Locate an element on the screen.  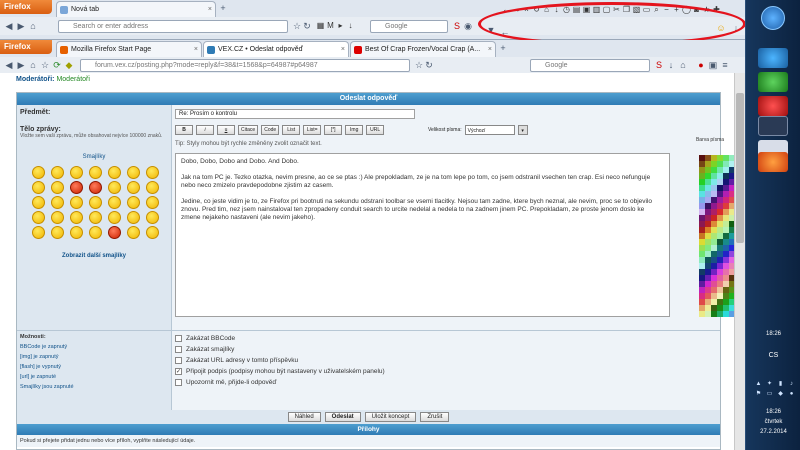
new-tab-icon: + is located at coordinates (223, 8).